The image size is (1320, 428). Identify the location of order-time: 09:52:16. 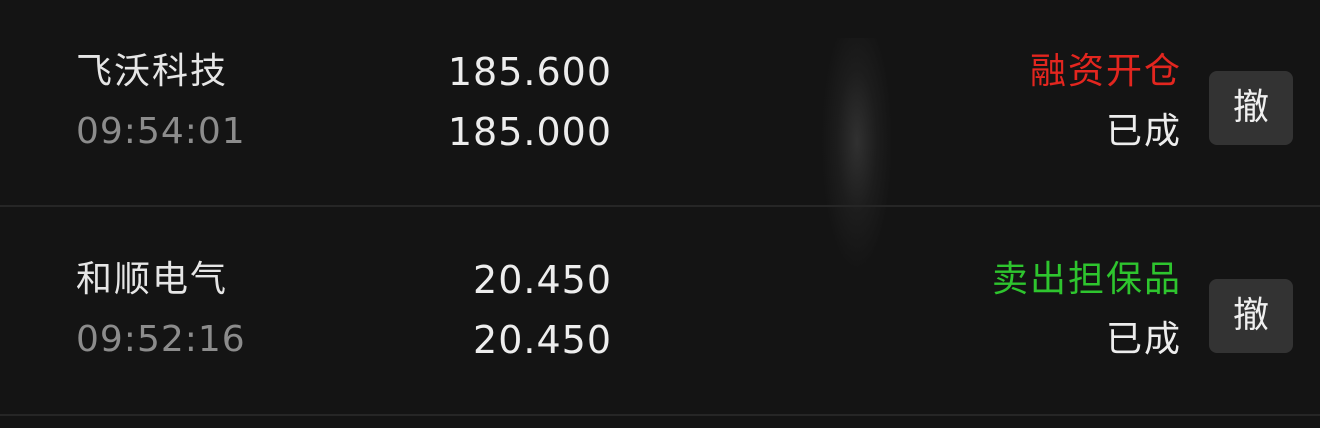
(161, 339).